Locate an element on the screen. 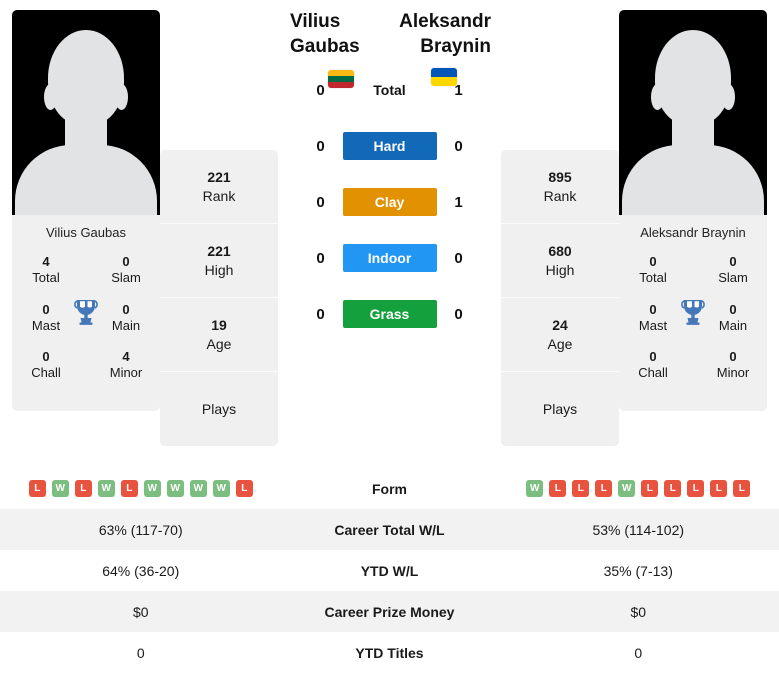  h2h-surface-hard: Hard is located at coordinates (389, 146).